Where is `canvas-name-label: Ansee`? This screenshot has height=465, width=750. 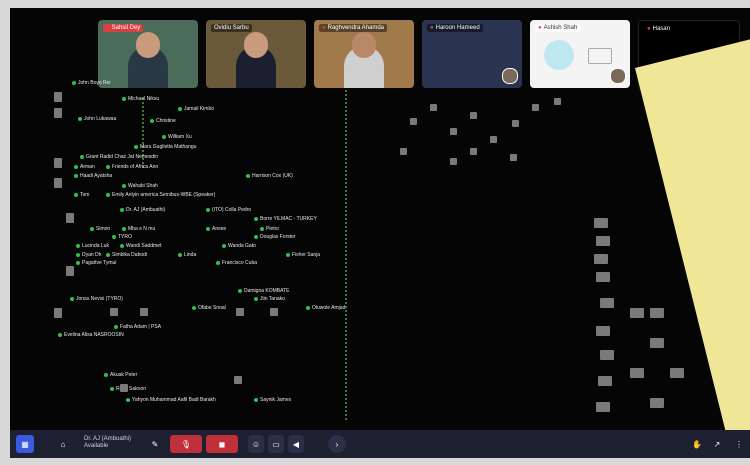 canvas-name-label: Ansee is located at coordinates (216, 229).